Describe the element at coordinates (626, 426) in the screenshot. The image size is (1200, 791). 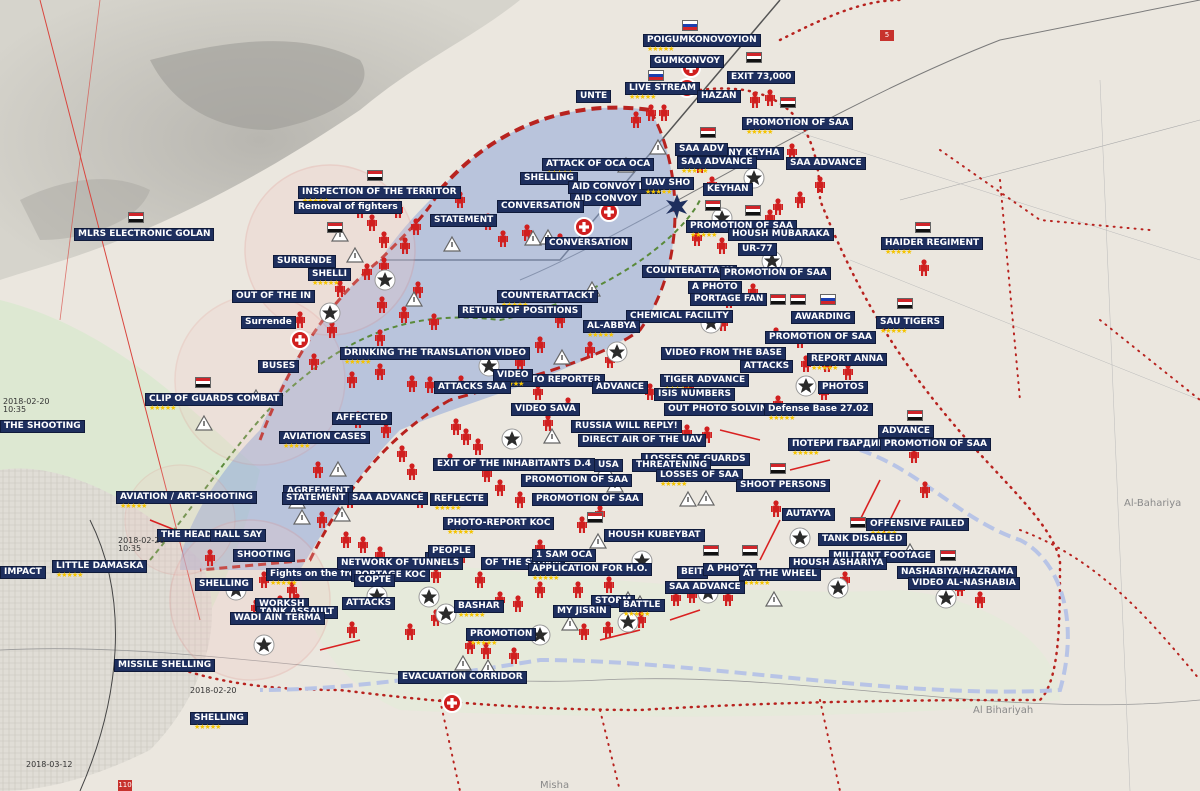
I see `event-label: RUSSIA WILL REPLY!` at that location.